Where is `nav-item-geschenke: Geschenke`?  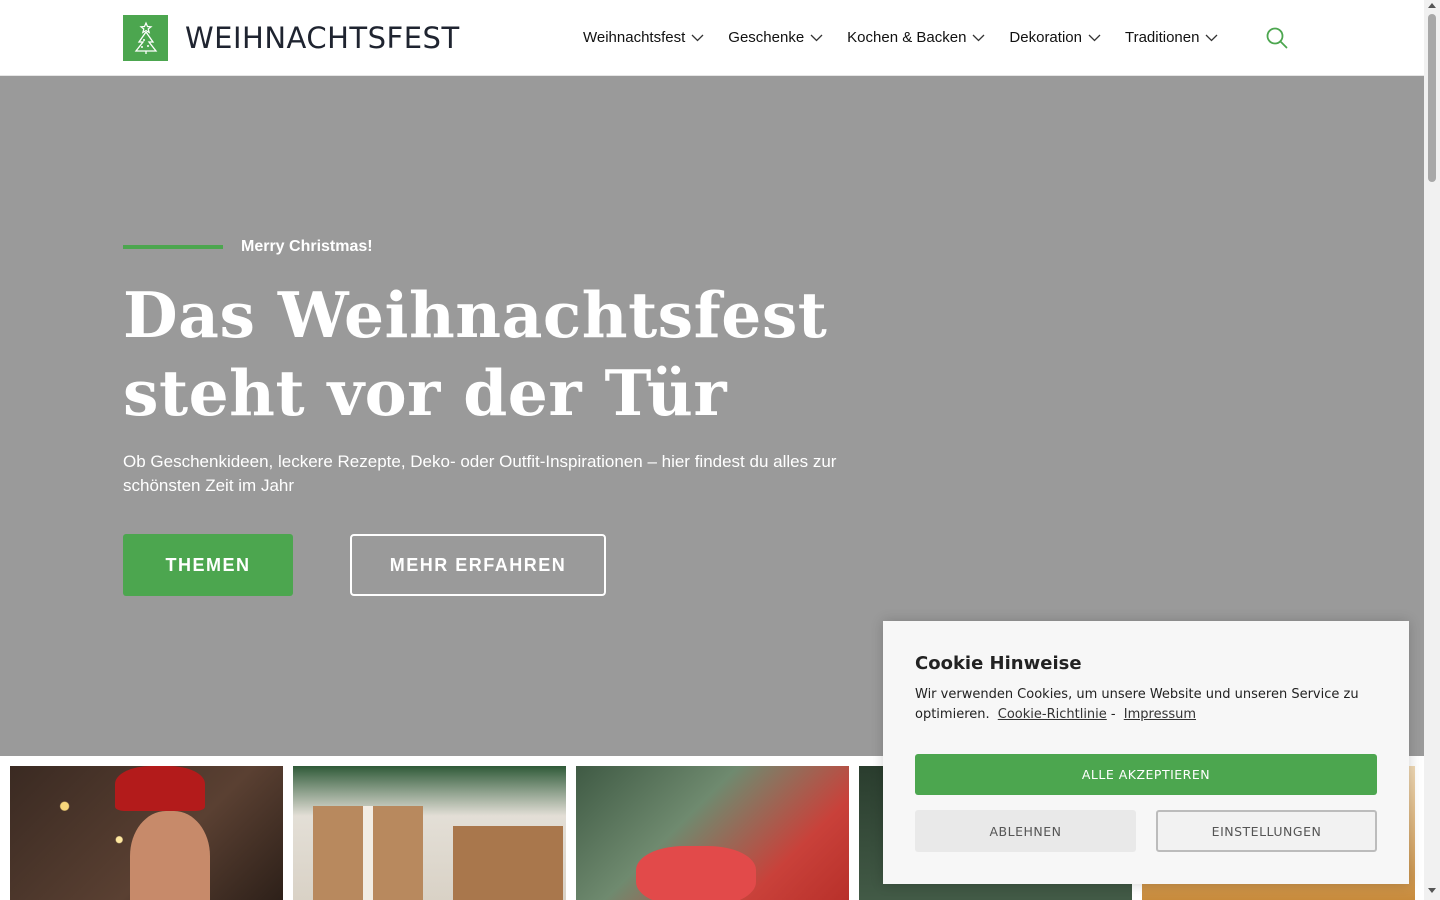
nav-item-geschenke: Geschenke is located at coordinates (775, 37).